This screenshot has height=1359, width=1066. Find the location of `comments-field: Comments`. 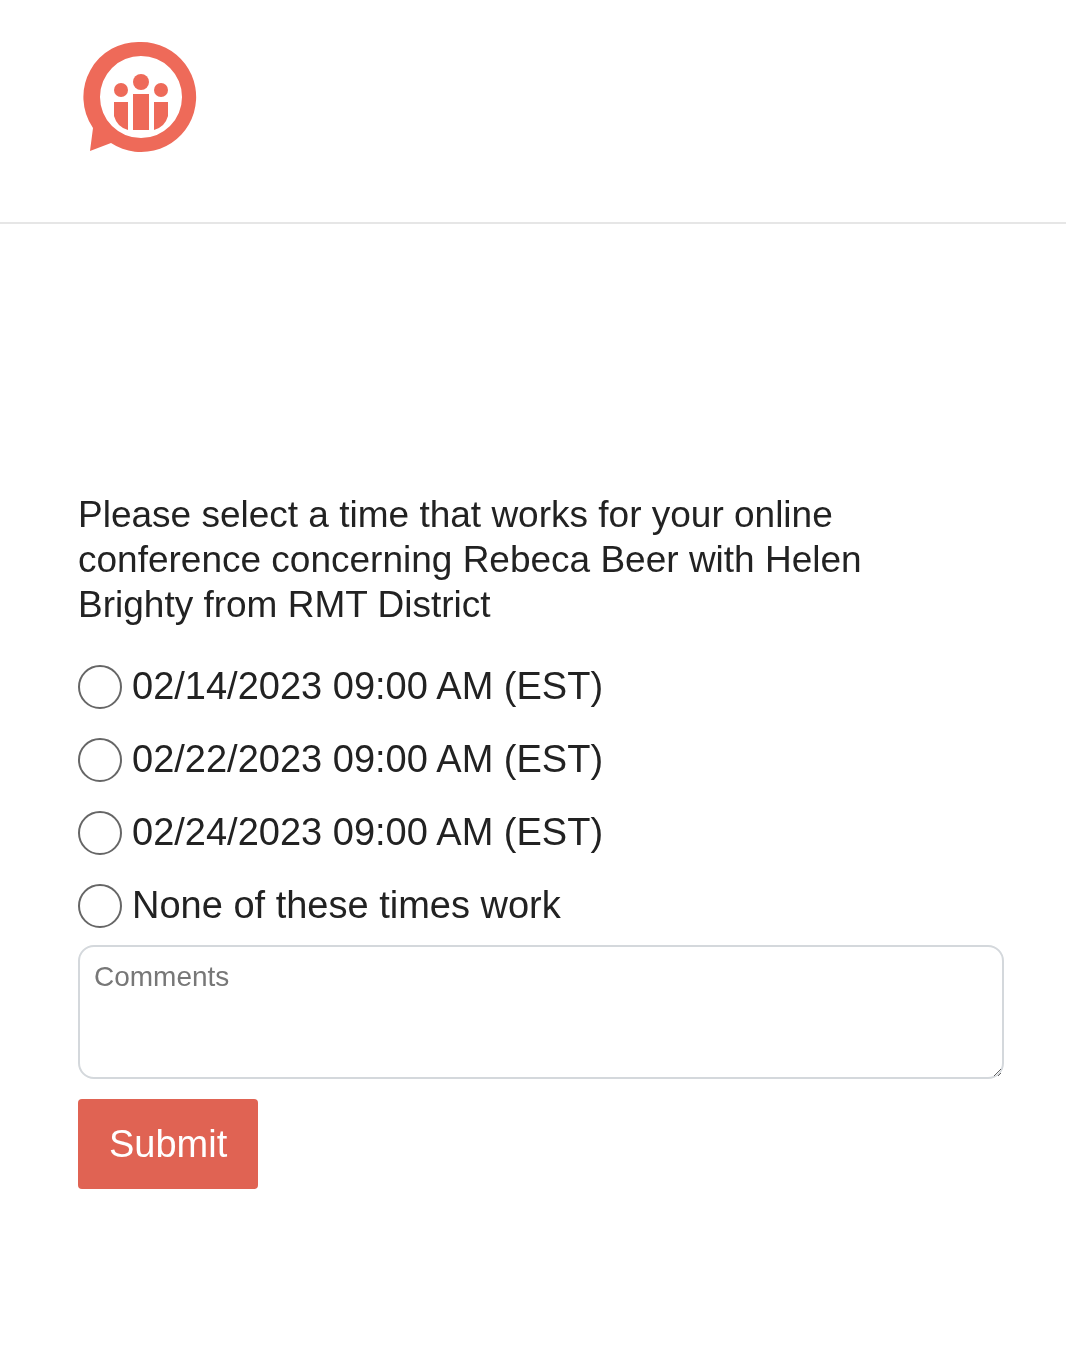

comments-field: Comments is located at coordinates (541, 1012).